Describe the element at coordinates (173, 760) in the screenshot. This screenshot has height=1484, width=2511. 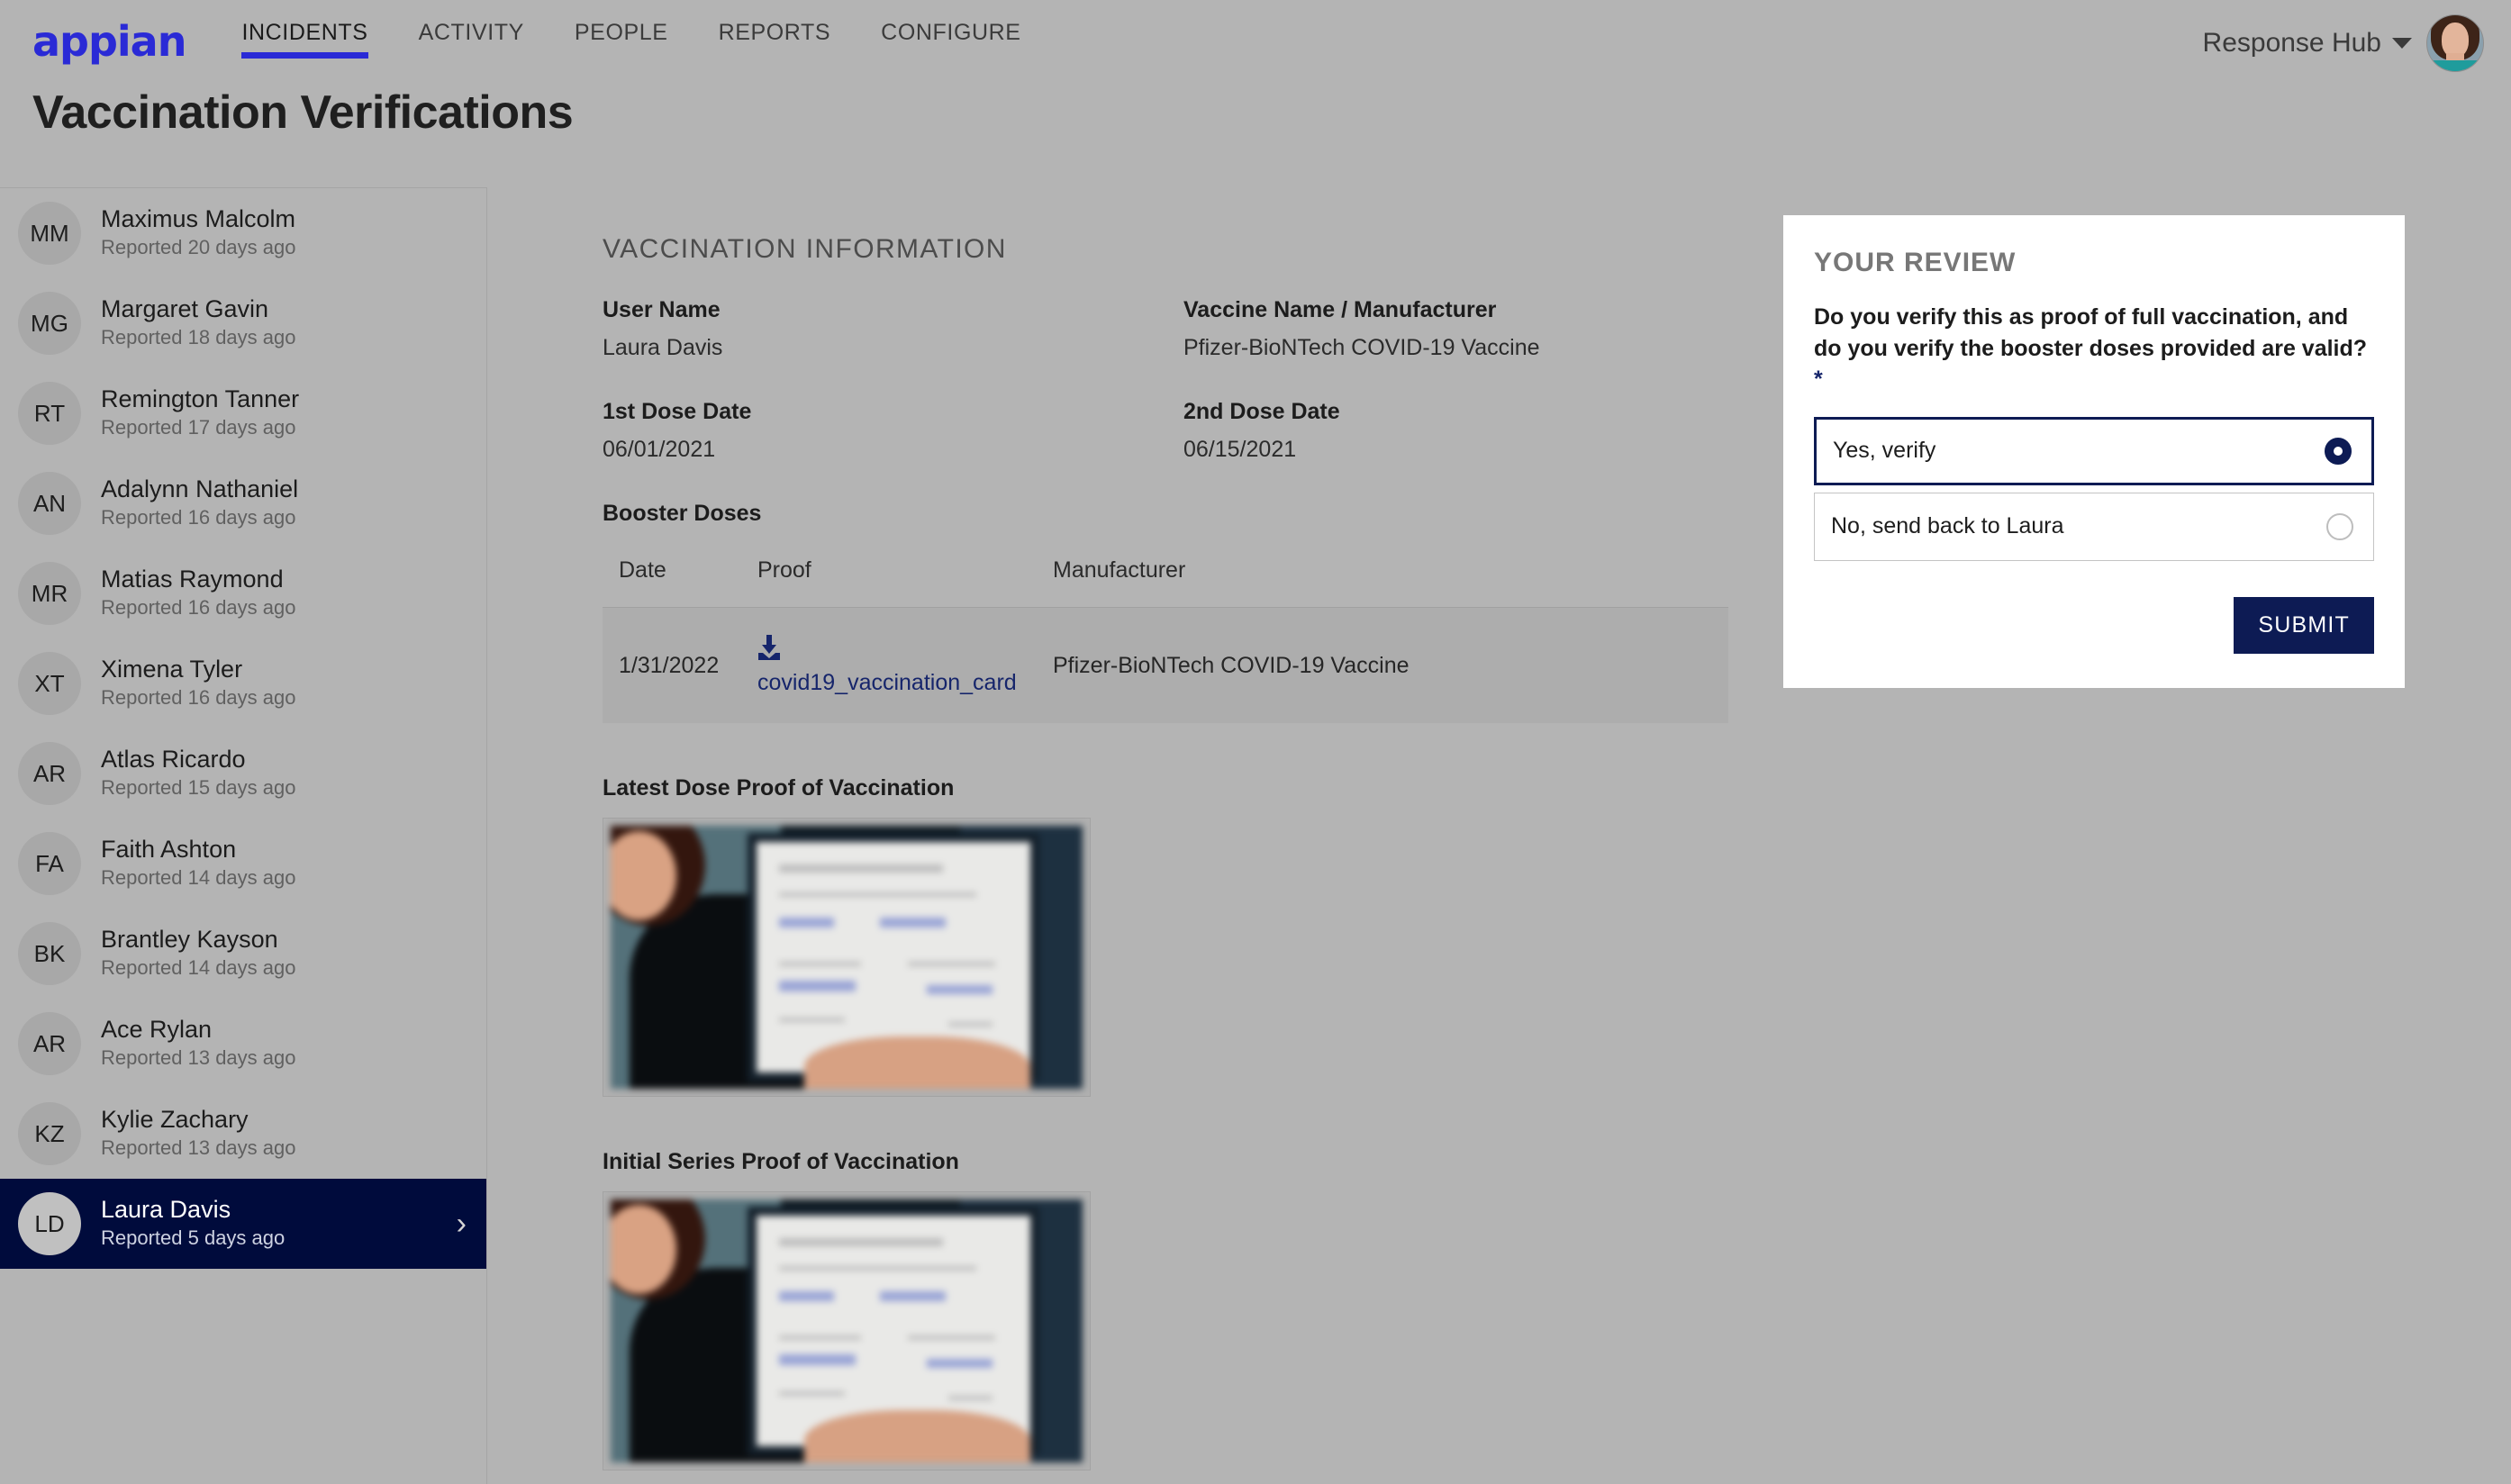
I see `sidebar-item-name: Atlas Ricardo` at that location.